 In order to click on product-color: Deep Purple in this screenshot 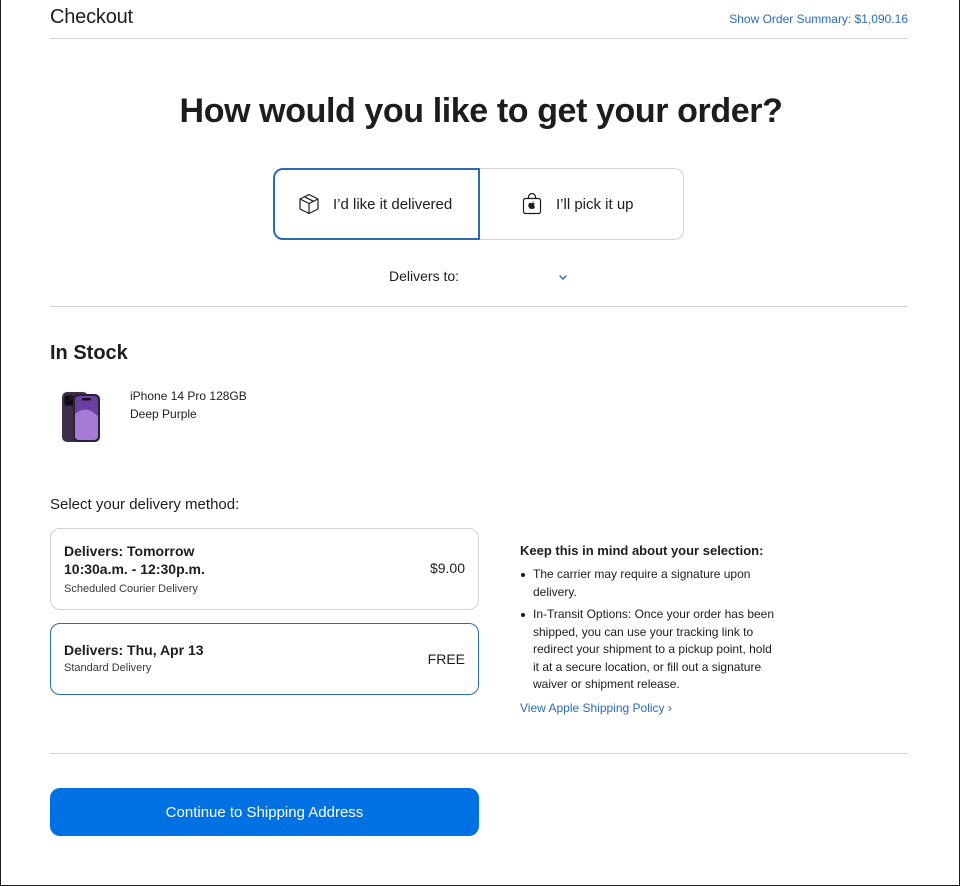, I will do `click(163, 414)`.